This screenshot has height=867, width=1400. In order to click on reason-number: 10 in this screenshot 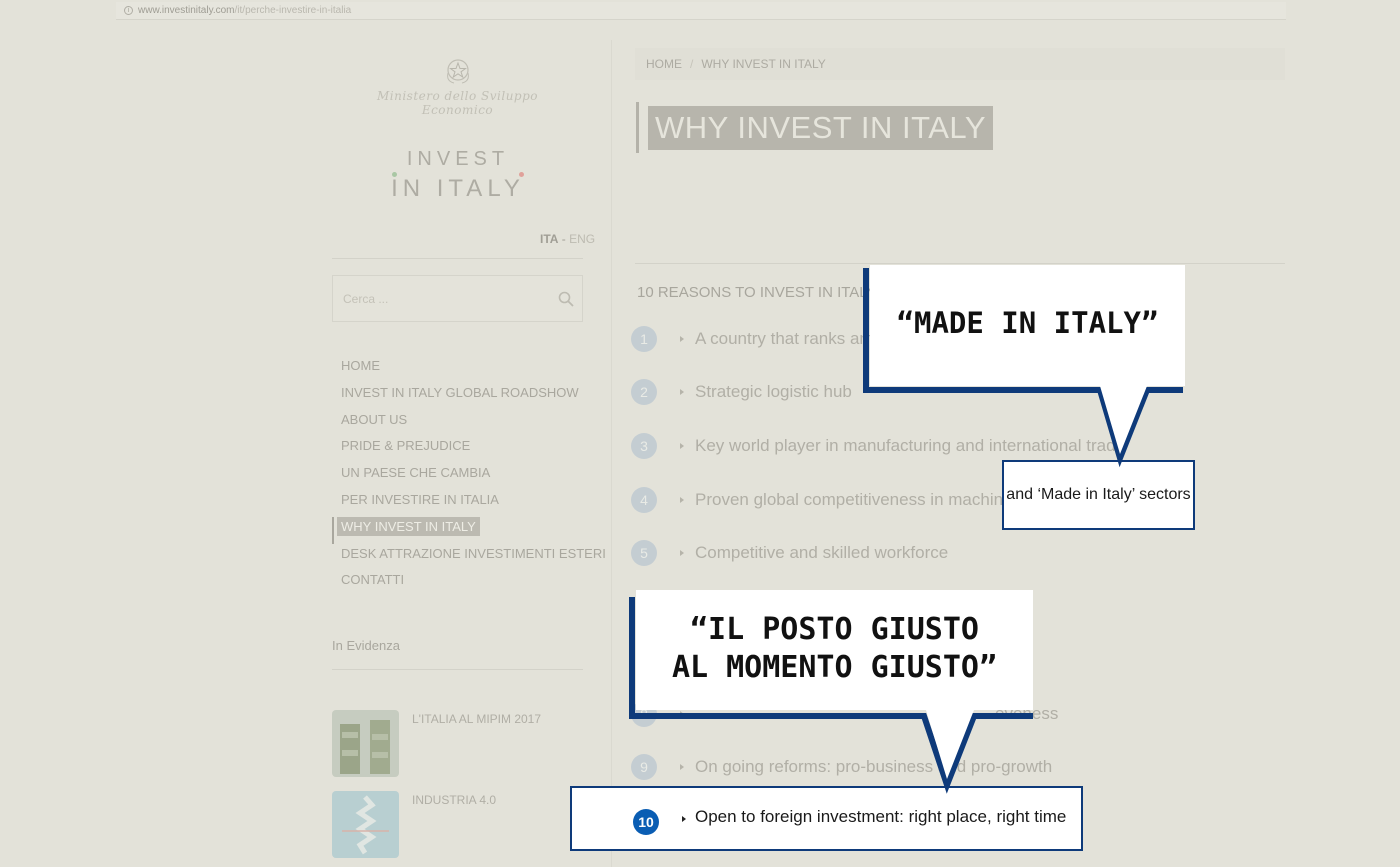, I will do `click(646, 822)`.